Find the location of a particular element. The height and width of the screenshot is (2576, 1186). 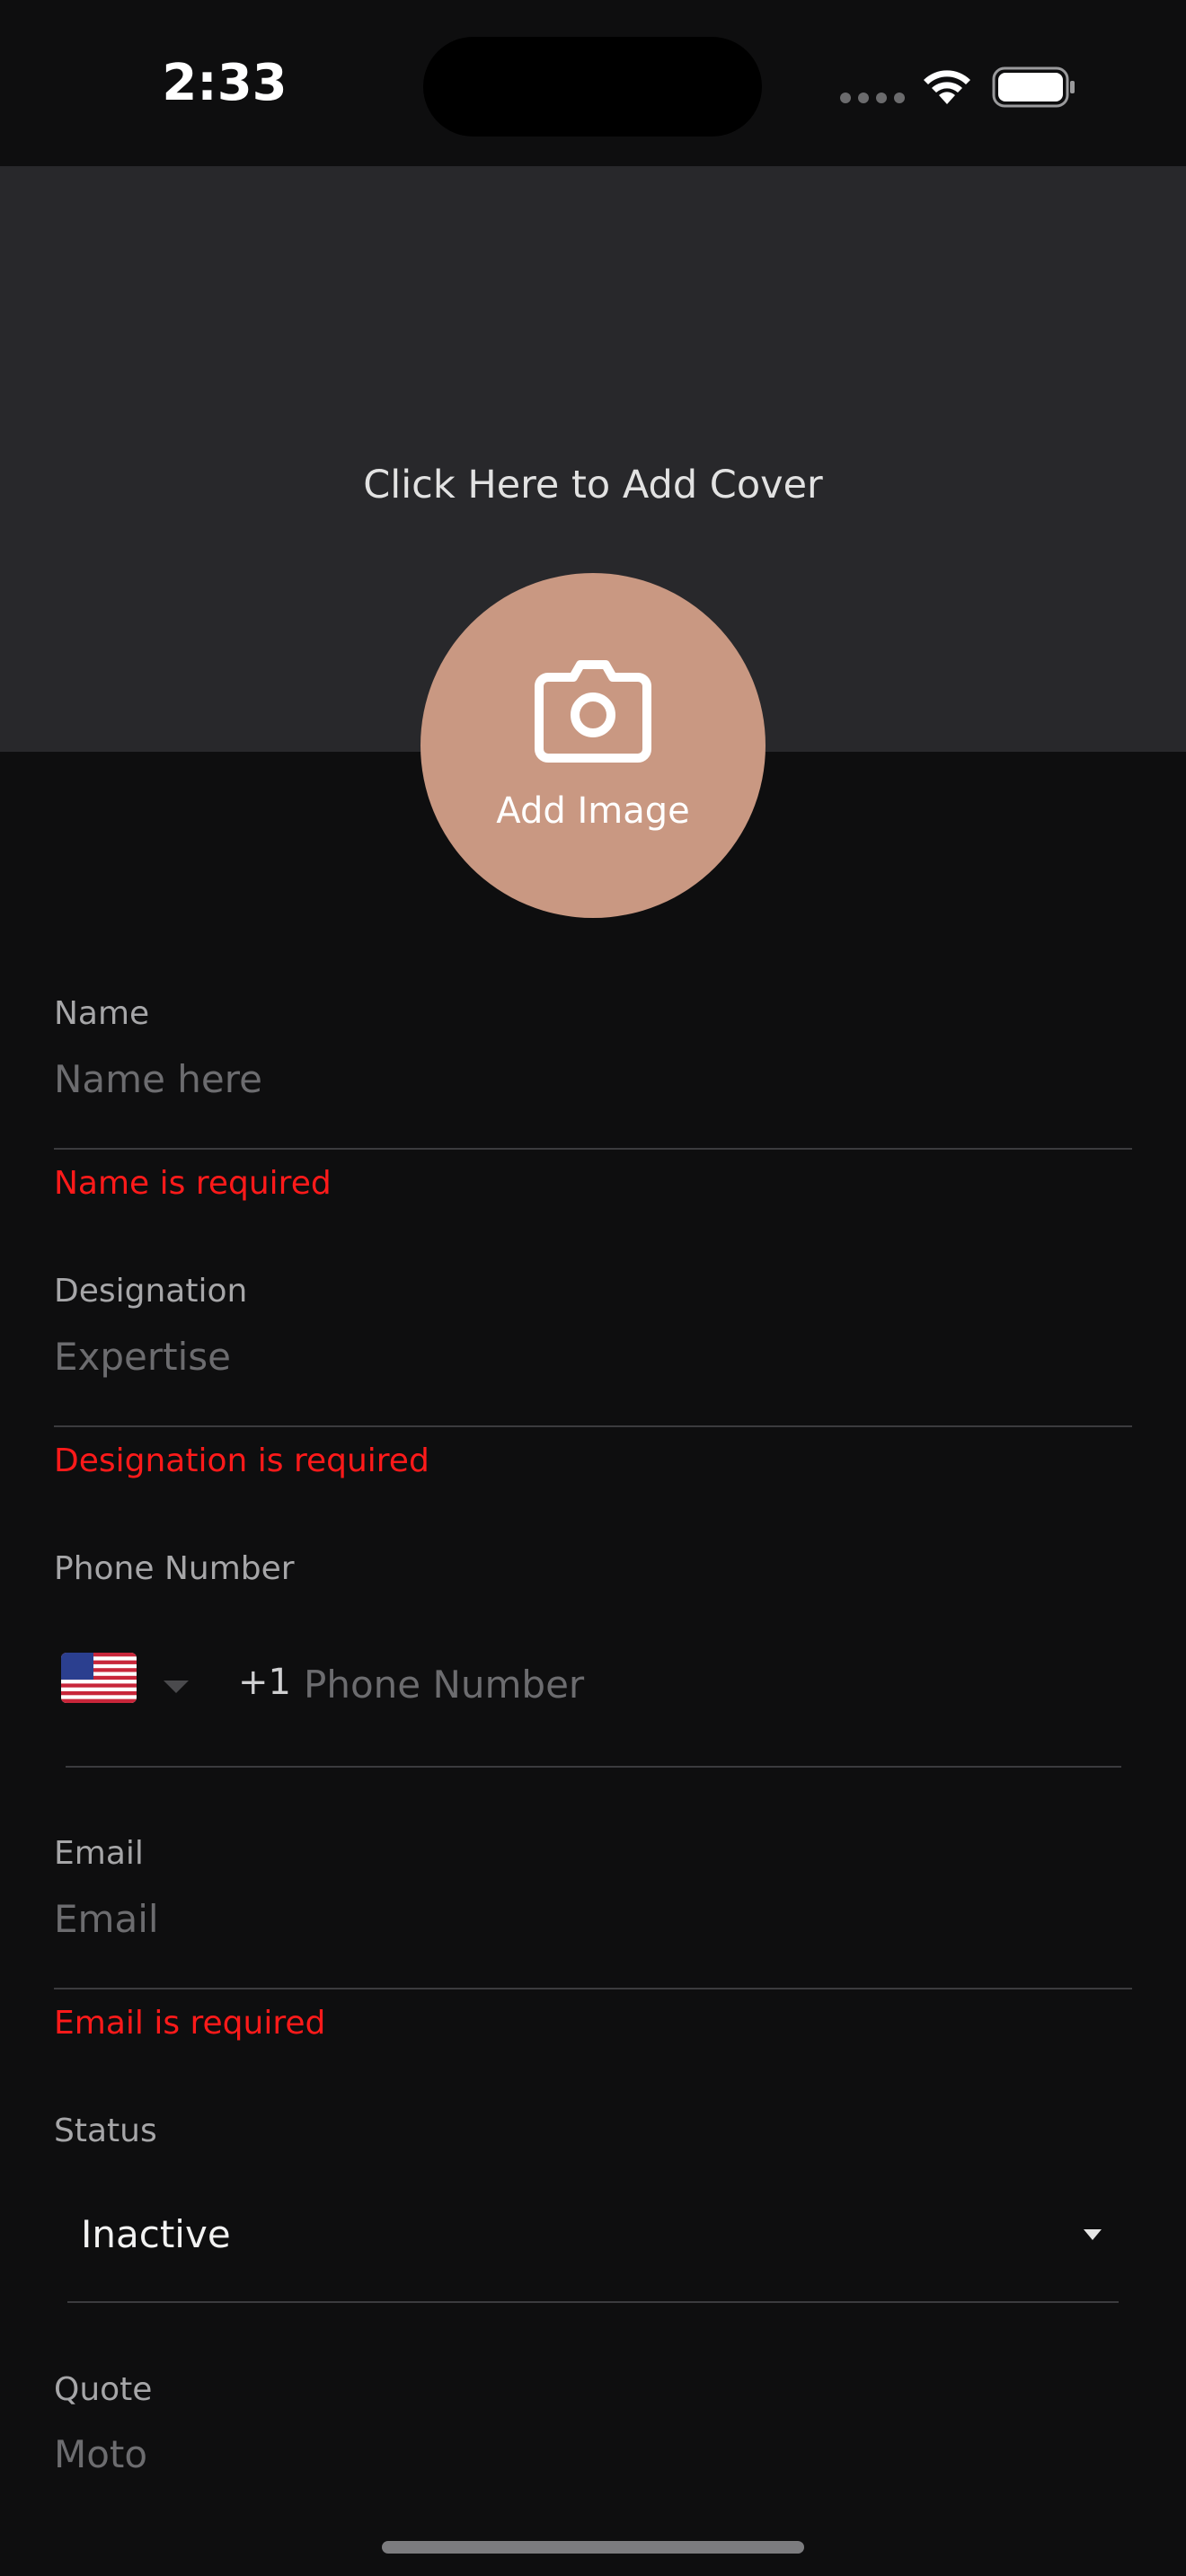

phone-label: Phone Number is located at coordinates (174, 1568).